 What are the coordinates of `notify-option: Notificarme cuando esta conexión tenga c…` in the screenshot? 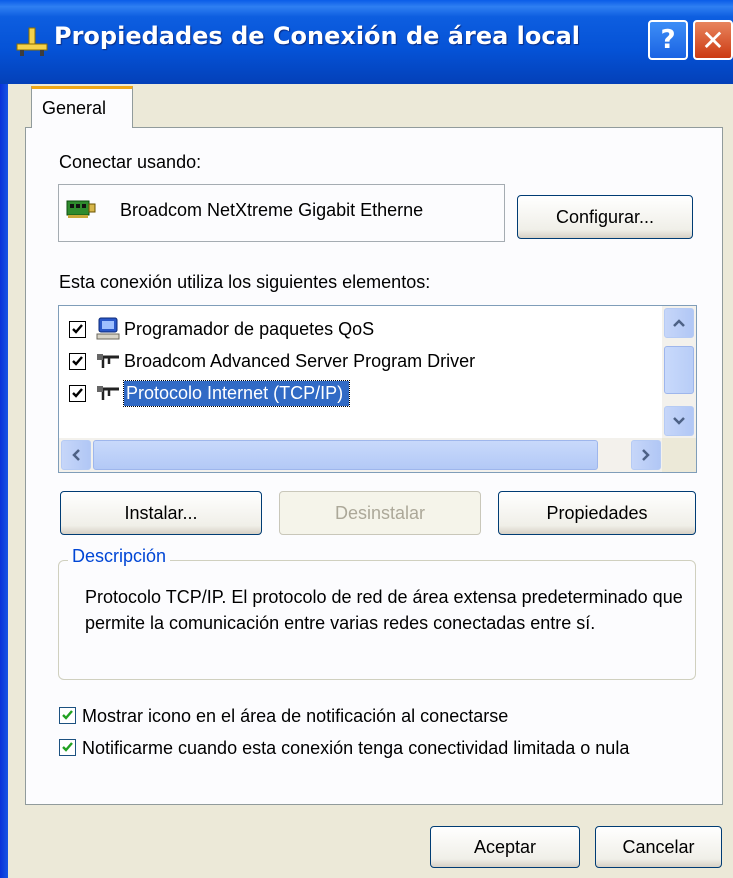 It's located at (386, 748).